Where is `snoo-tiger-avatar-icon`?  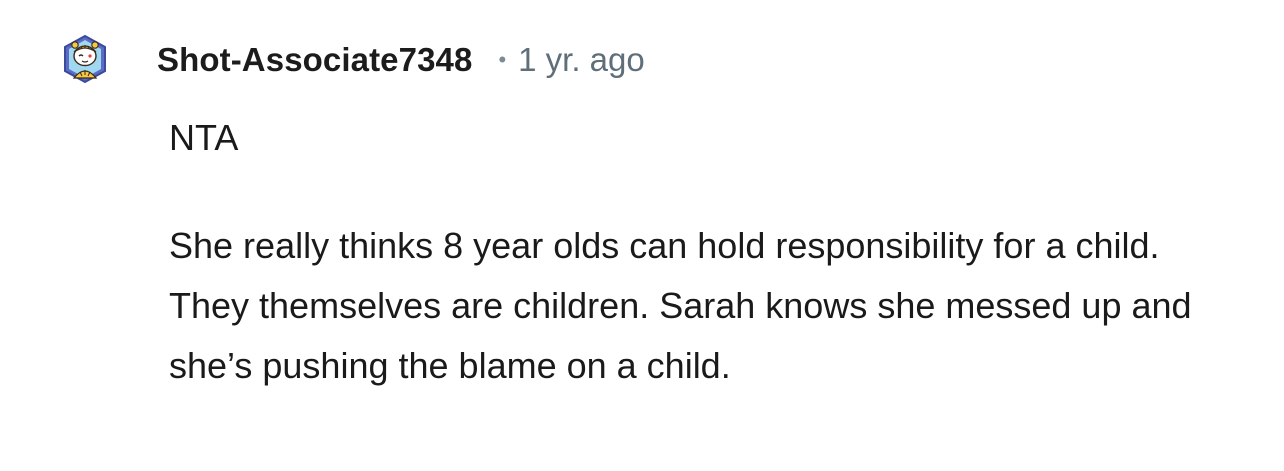
snoo-tiger-avatar-icon is located at coordinates (85, 59).